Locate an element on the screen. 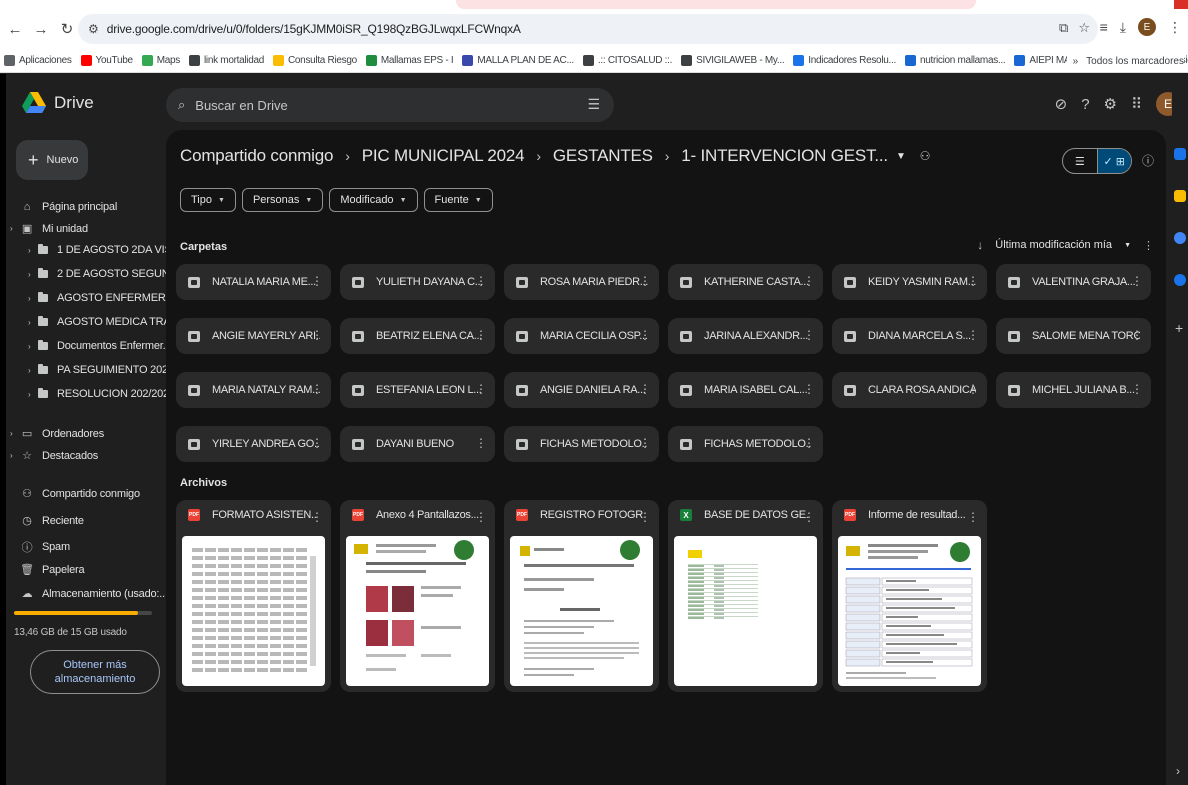 The height and width of the screenshot is (785, 1188). filter-chip: Tipo ▼ is located at coordinates (208, 200).